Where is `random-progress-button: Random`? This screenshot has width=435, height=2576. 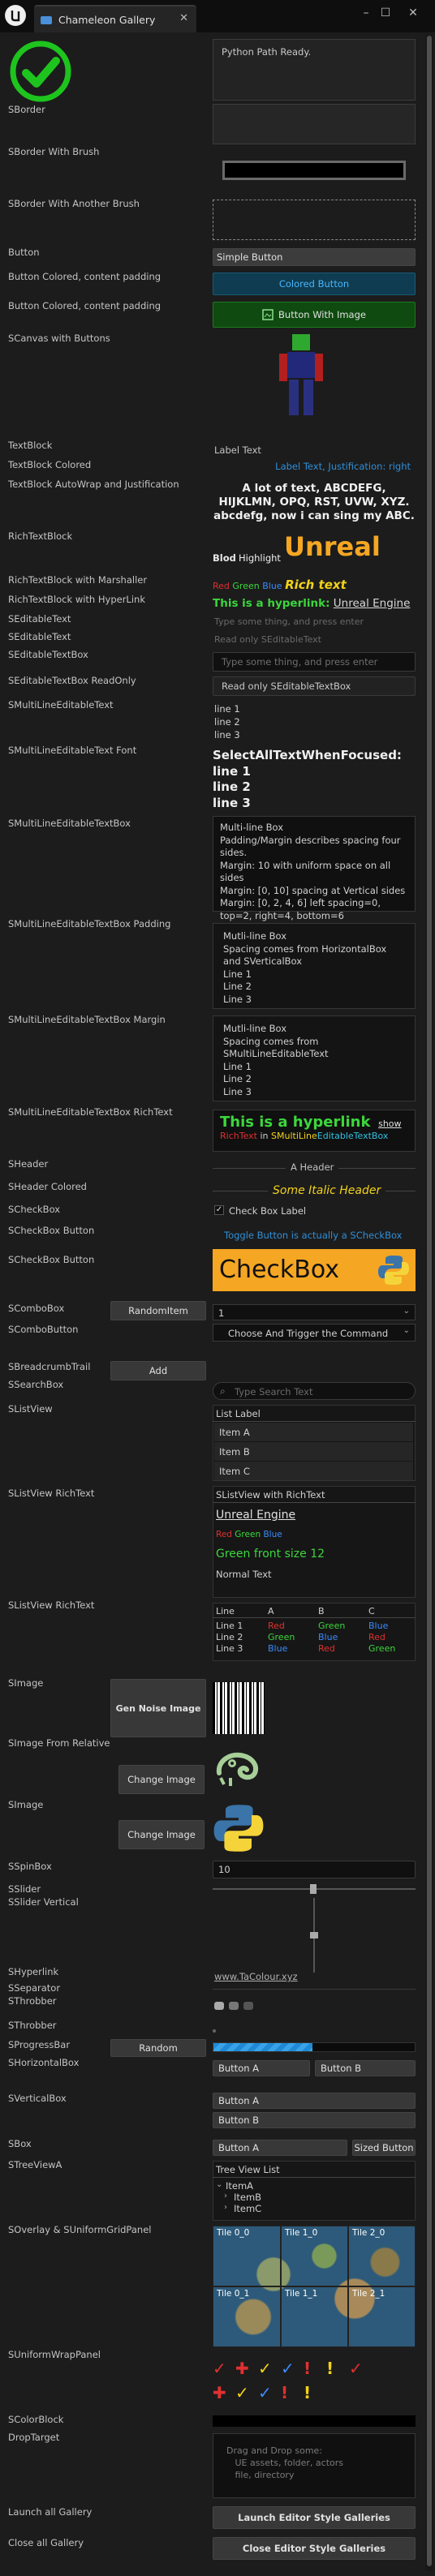 random-progress-button: Random is located at coordinates (158, 2048).